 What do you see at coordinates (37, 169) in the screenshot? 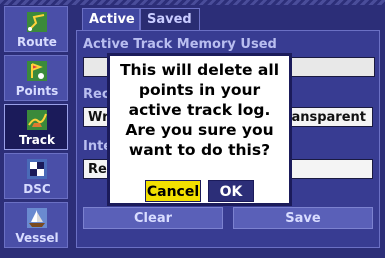
I see `dsc-icon` at bounding box center [37, 169].